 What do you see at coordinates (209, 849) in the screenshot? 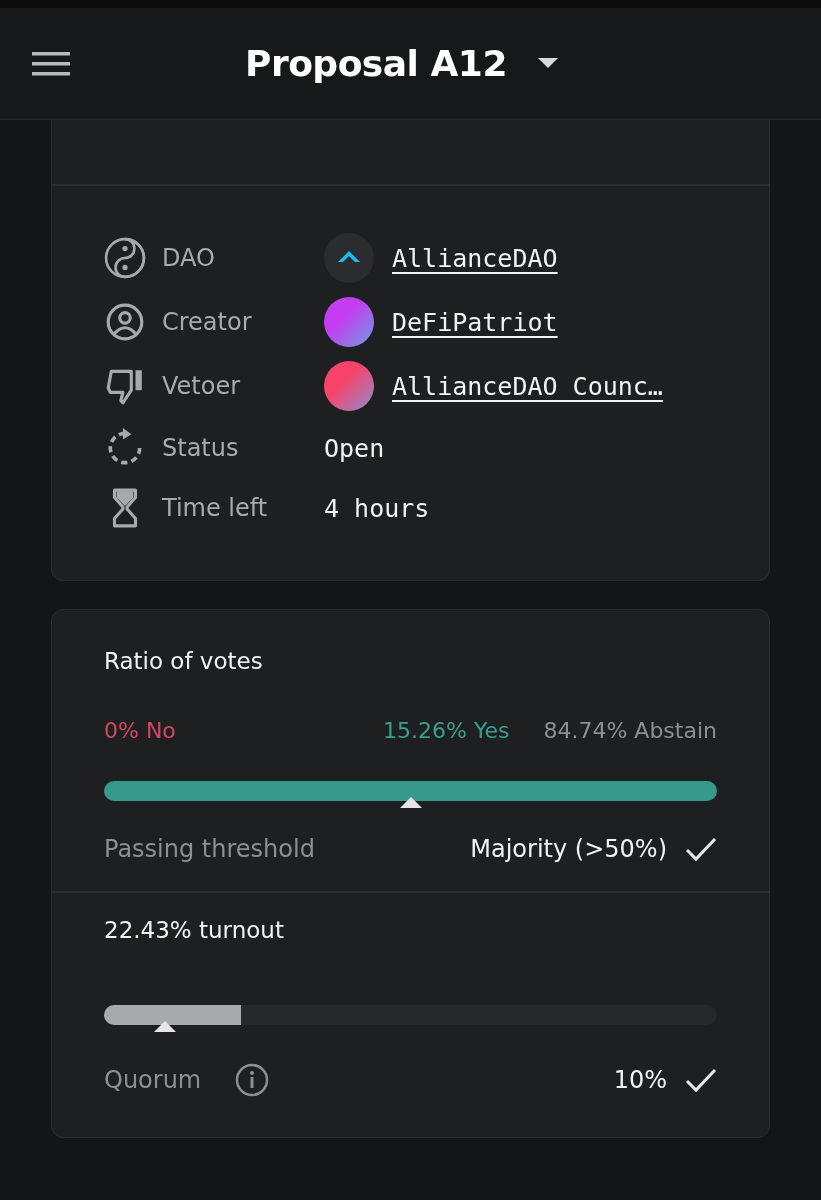
I see `threshold-label: Passing threshold` at bounding box center [209, 849].